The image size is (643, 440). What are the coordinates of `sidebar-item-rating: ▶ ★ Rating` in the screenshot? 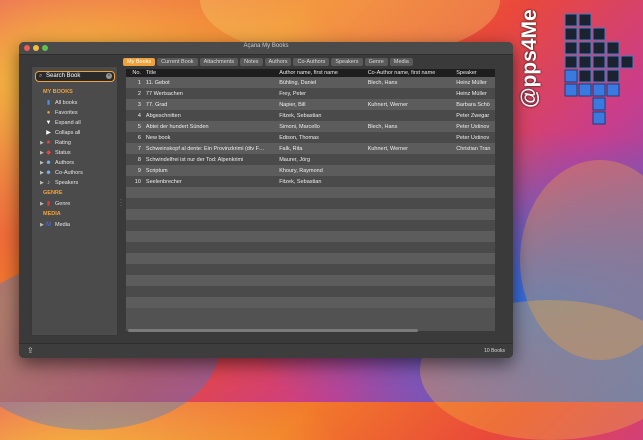 It's located at (55, 142).